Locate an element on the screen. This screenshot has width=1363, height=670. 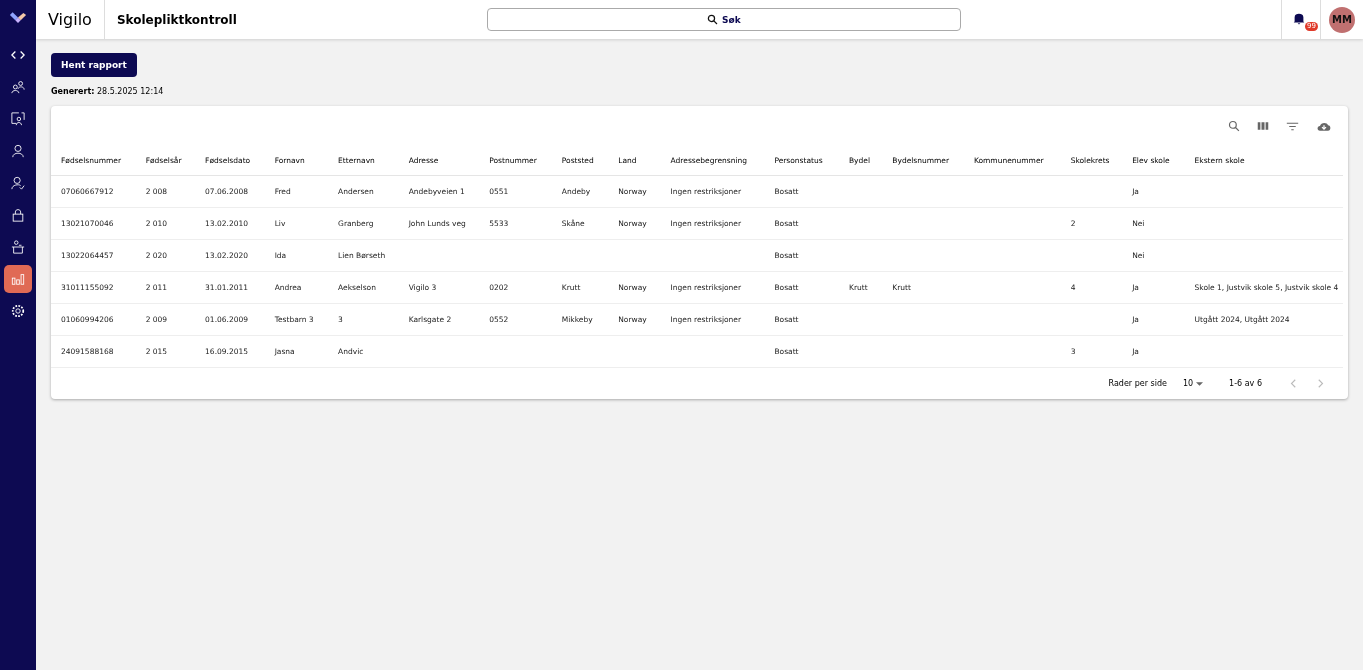
chevron-right-icon is located at coordinates (1321, 383).